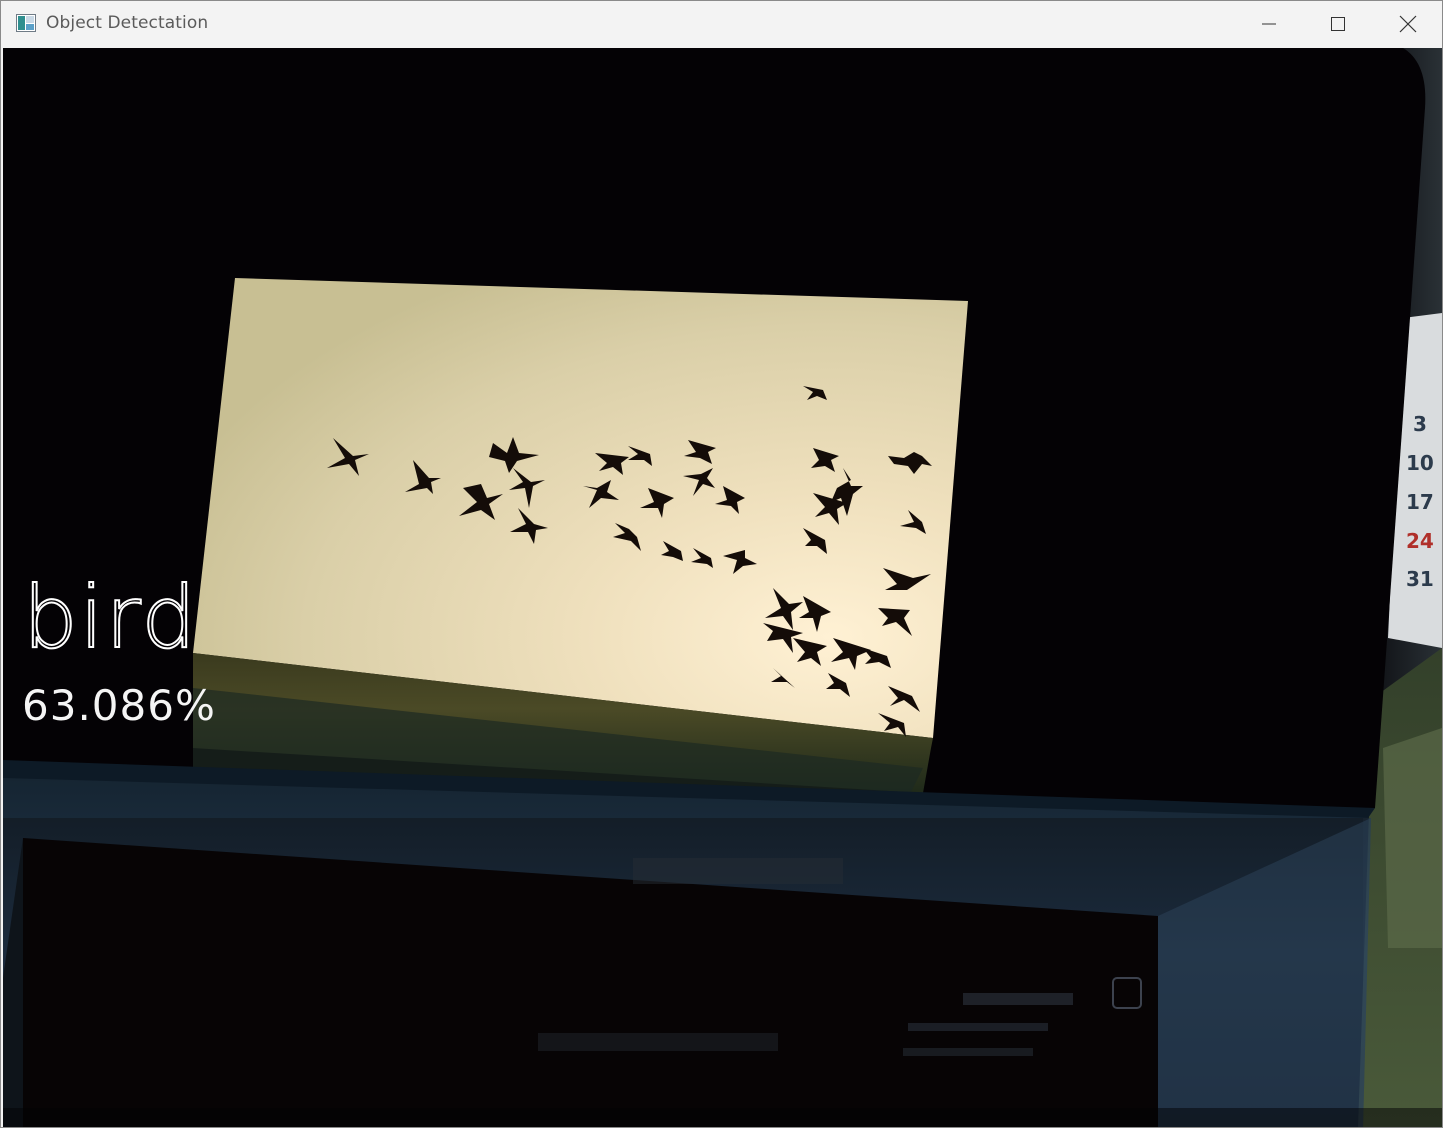 Image resolution: width=1443 pixels, height=1128 pixels. I want to click on maximize-button, so click(1338, 24).